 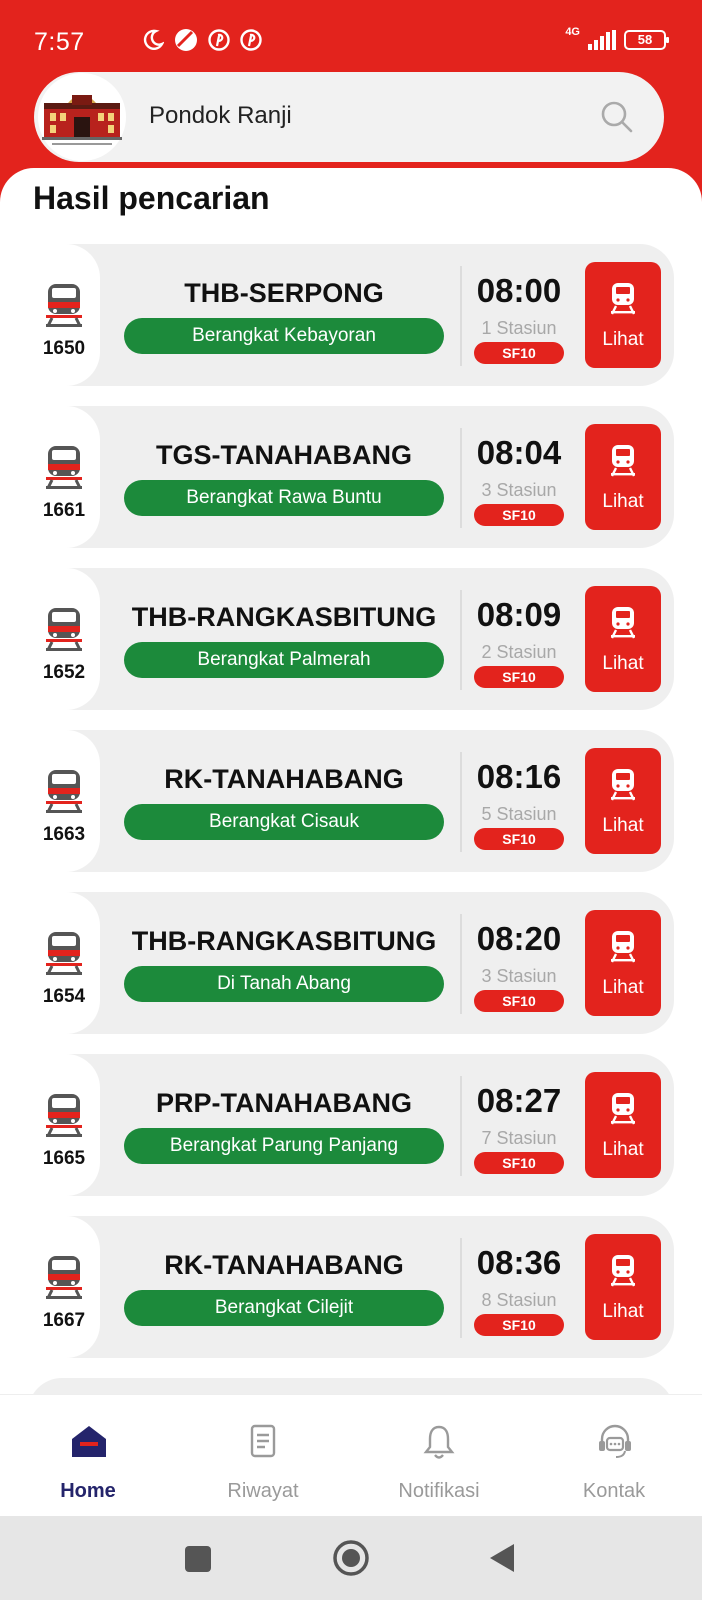 I want to click on train-badge: 1652, so click(x=64, y=639).